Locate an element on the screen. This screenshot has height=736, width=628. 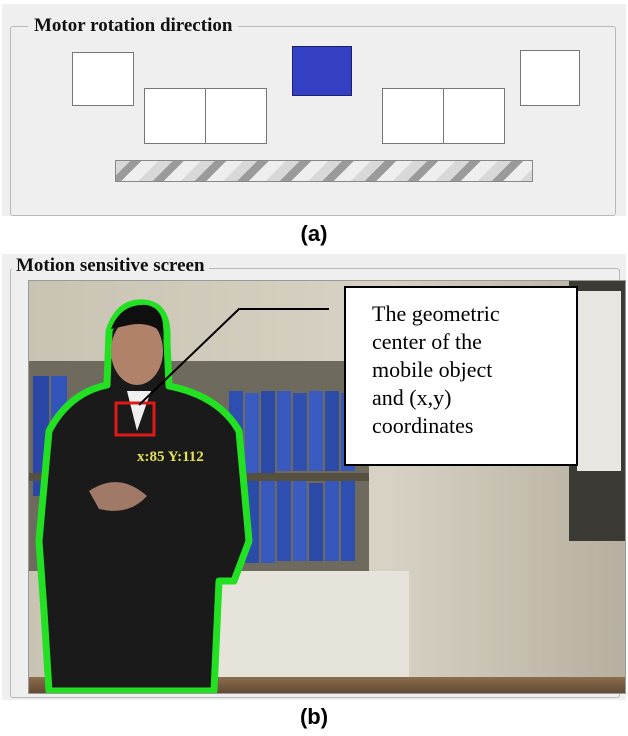
callout-line-3: mobile object is located at coordinates (432, 369).